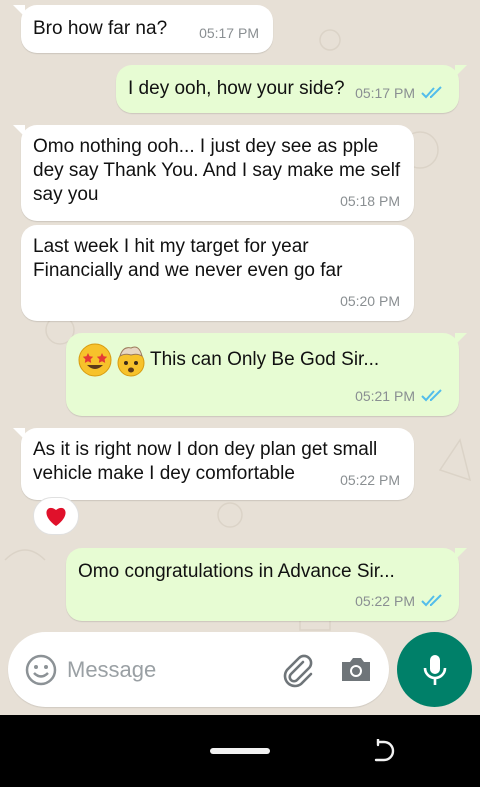 This screenshot has height=787, width=480. What do you see at coordinates (143, 29) in the screenshot?
I see `message-bubble-incoming: Bro how far na? 05:17 PM` at bounding box center [143, 29].